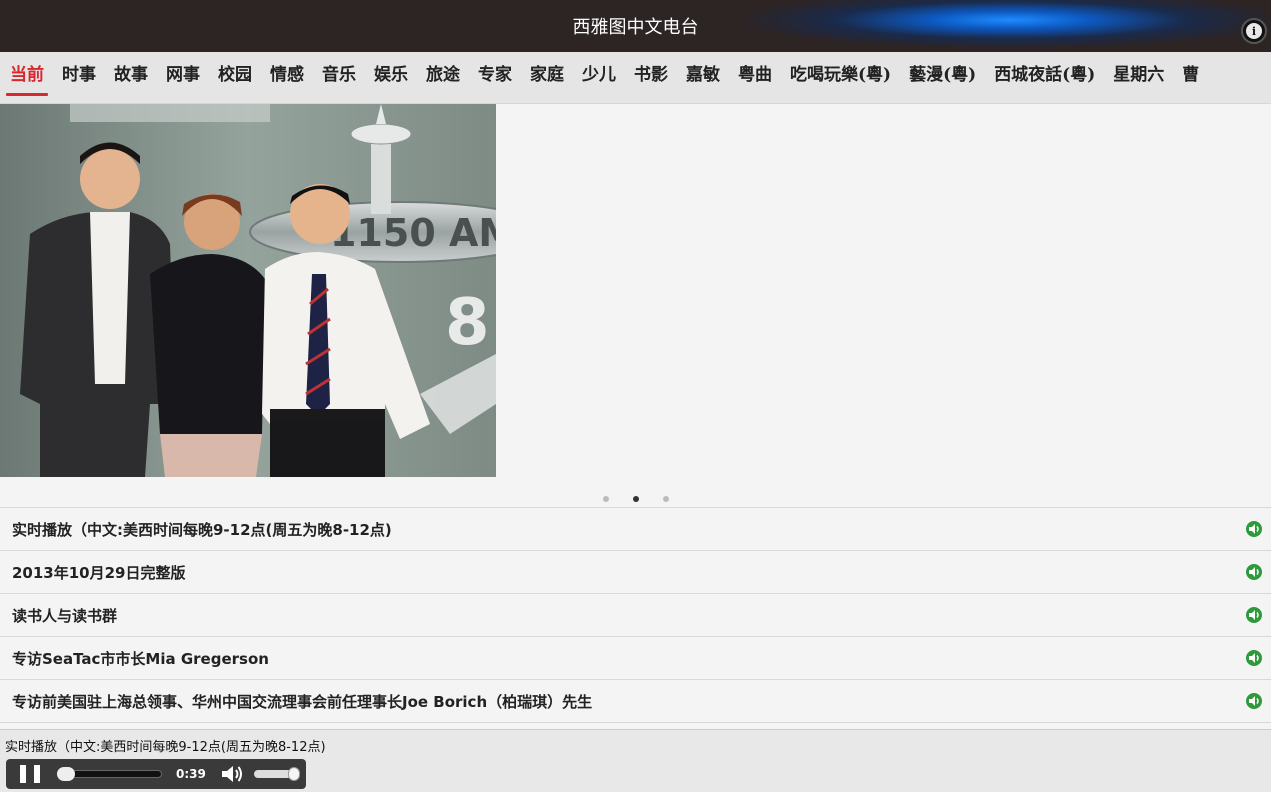  Describe the element at coordinates (99, 572) in the screenshot. I see `episode-title: 2013年10月29日完整版` at that location.